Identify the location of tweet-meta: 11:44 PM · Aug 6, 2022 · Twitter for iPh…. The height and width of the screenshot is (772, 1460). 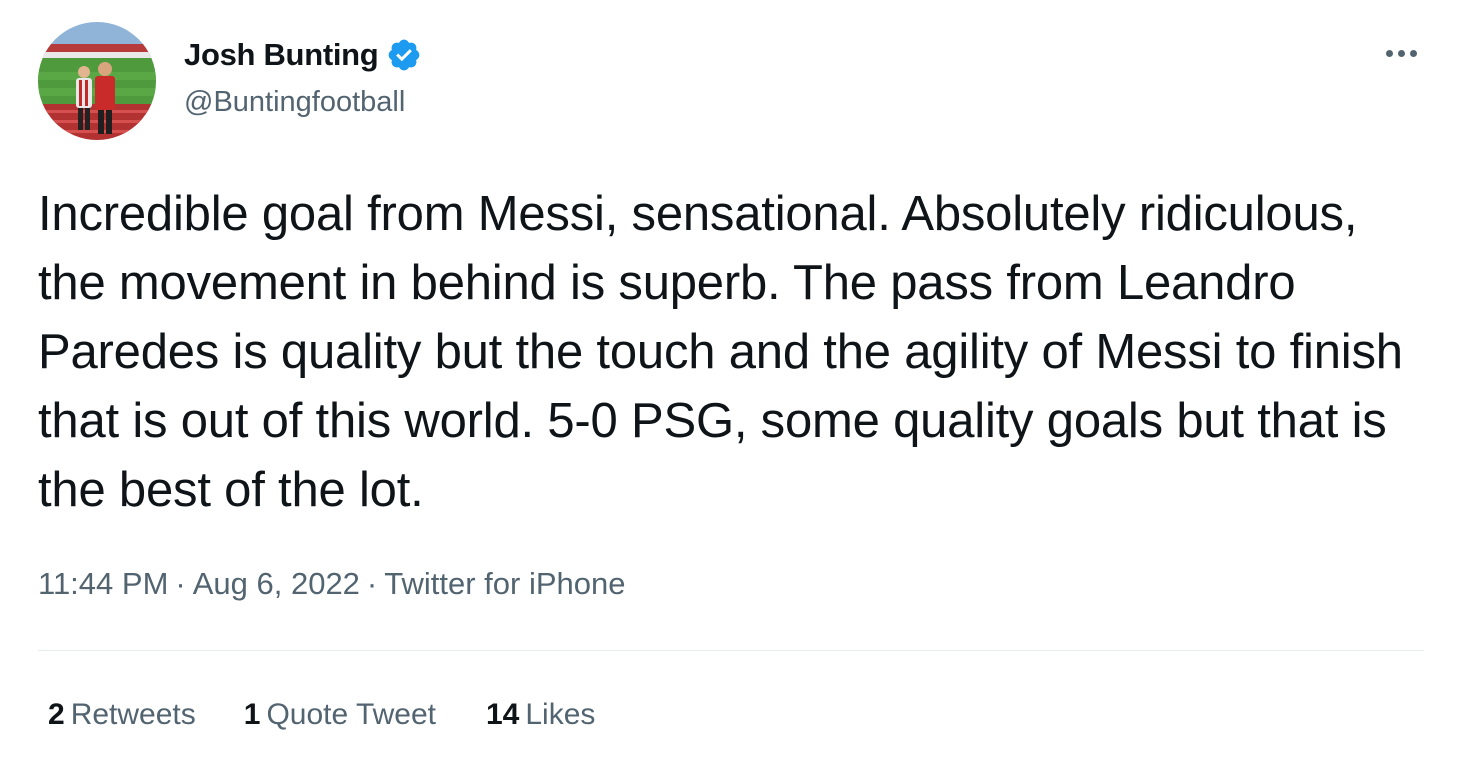
(331, 584).